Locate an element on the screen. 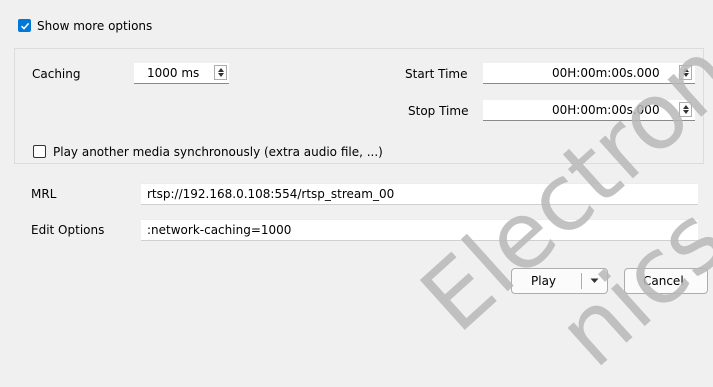  cancel-button: Cancel is located at coordinates (666, 281).